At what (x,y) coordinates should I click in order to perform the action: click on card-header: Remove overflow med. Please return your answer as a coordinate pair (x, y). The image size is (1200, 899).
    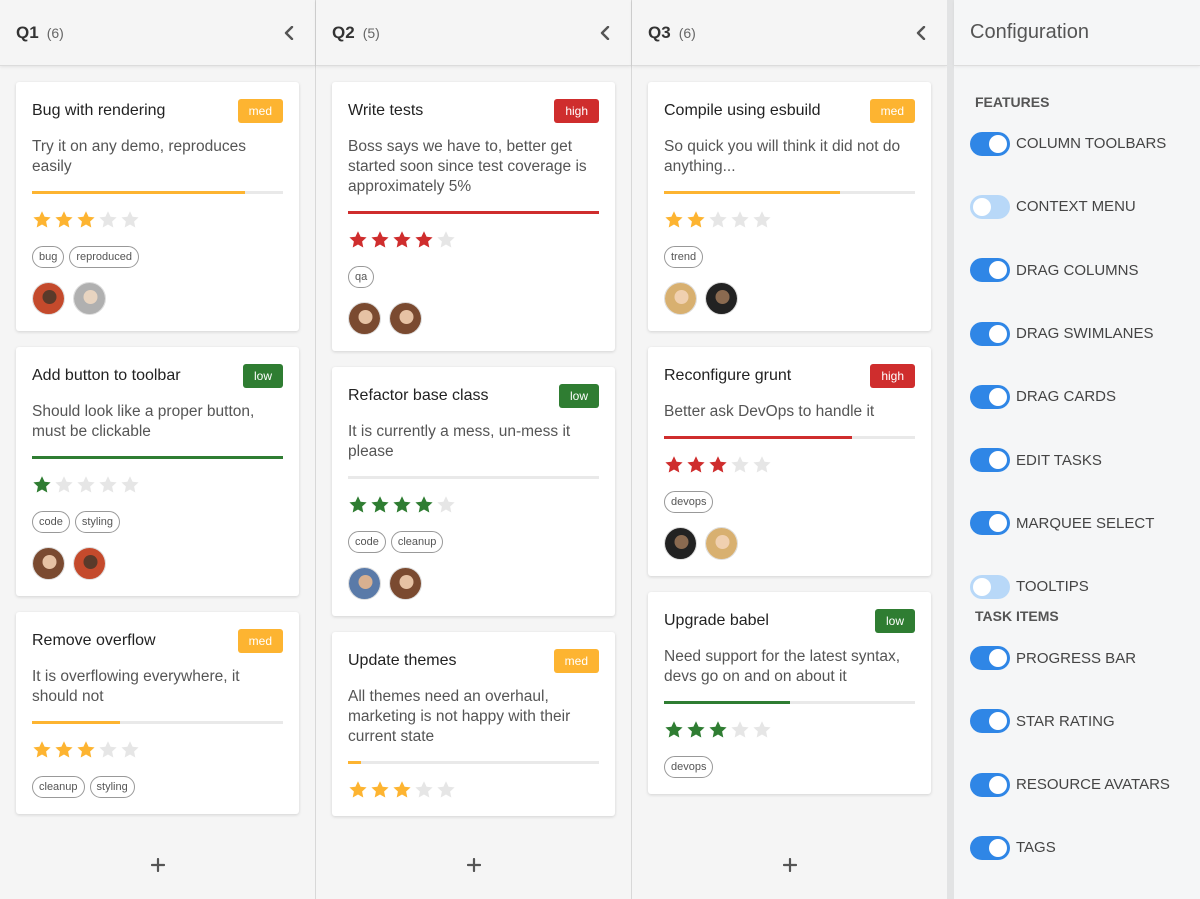
    Looking at the image, I should click on (157, 641).